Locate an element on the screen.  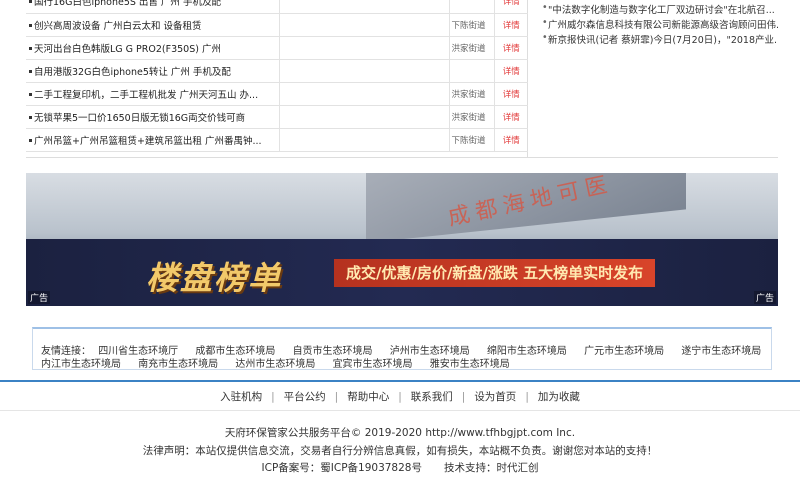
footer-divider-blue is located at coordinates (400, 381).